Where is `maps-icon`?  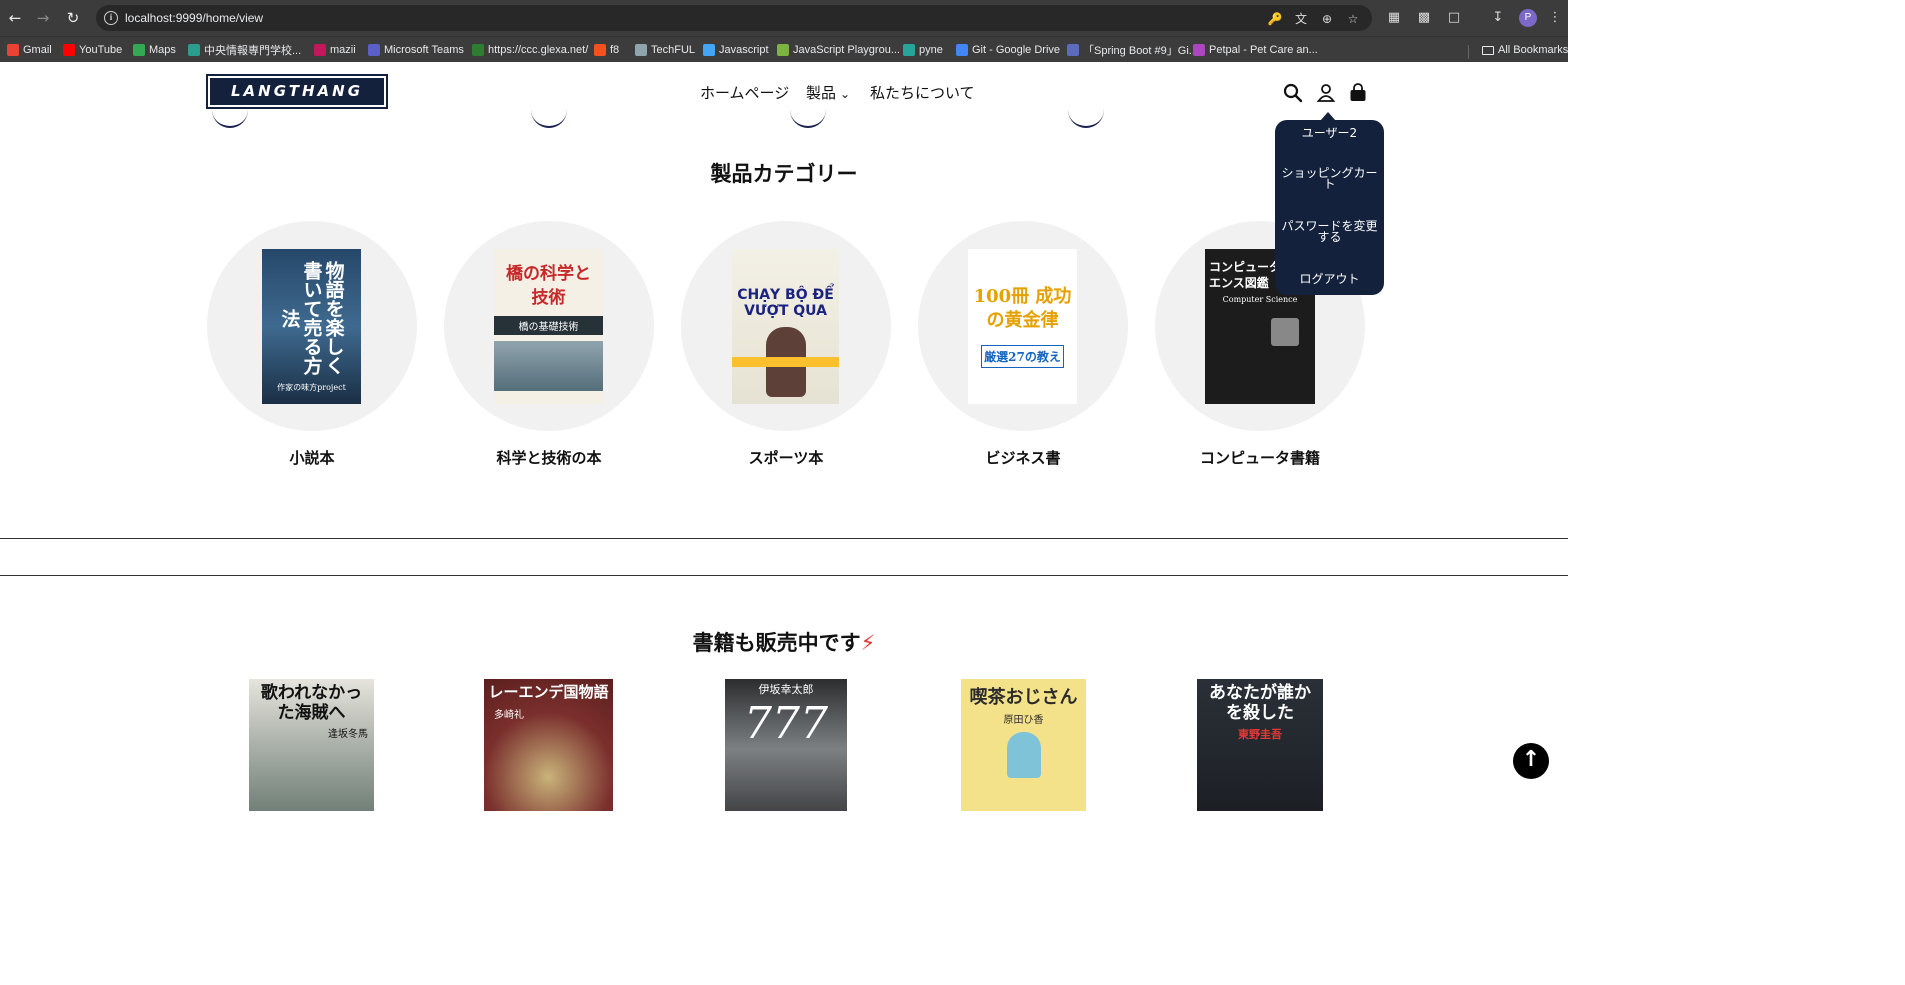
maps-icon is located at coordinates (139, 50).